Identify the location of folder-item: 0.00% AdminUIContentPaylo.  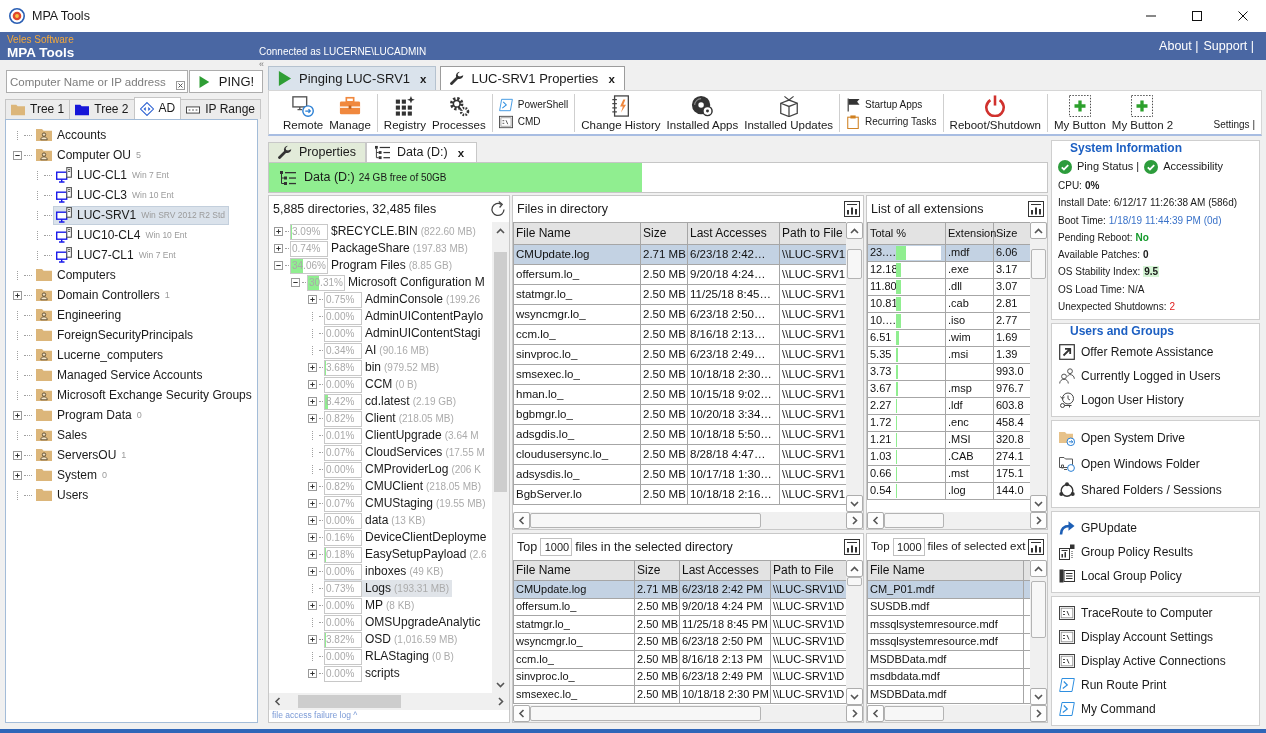
(405, 316).